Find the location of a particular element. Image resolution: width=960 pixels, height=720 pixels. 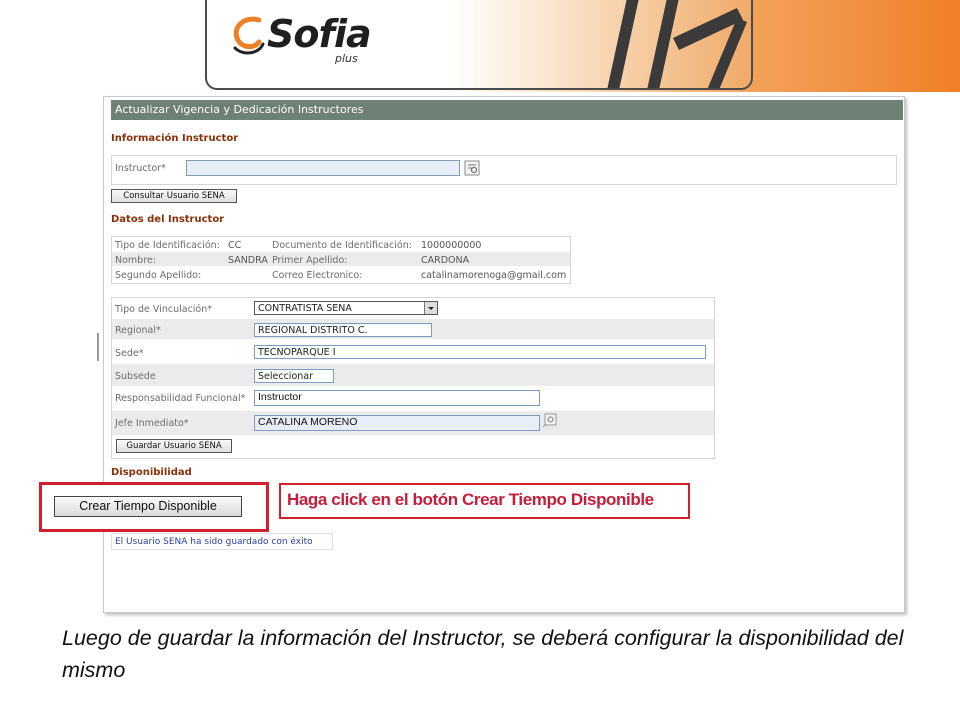

vinculacion-select: CONTRATISTA SENA is located at coordinates (346, 308).